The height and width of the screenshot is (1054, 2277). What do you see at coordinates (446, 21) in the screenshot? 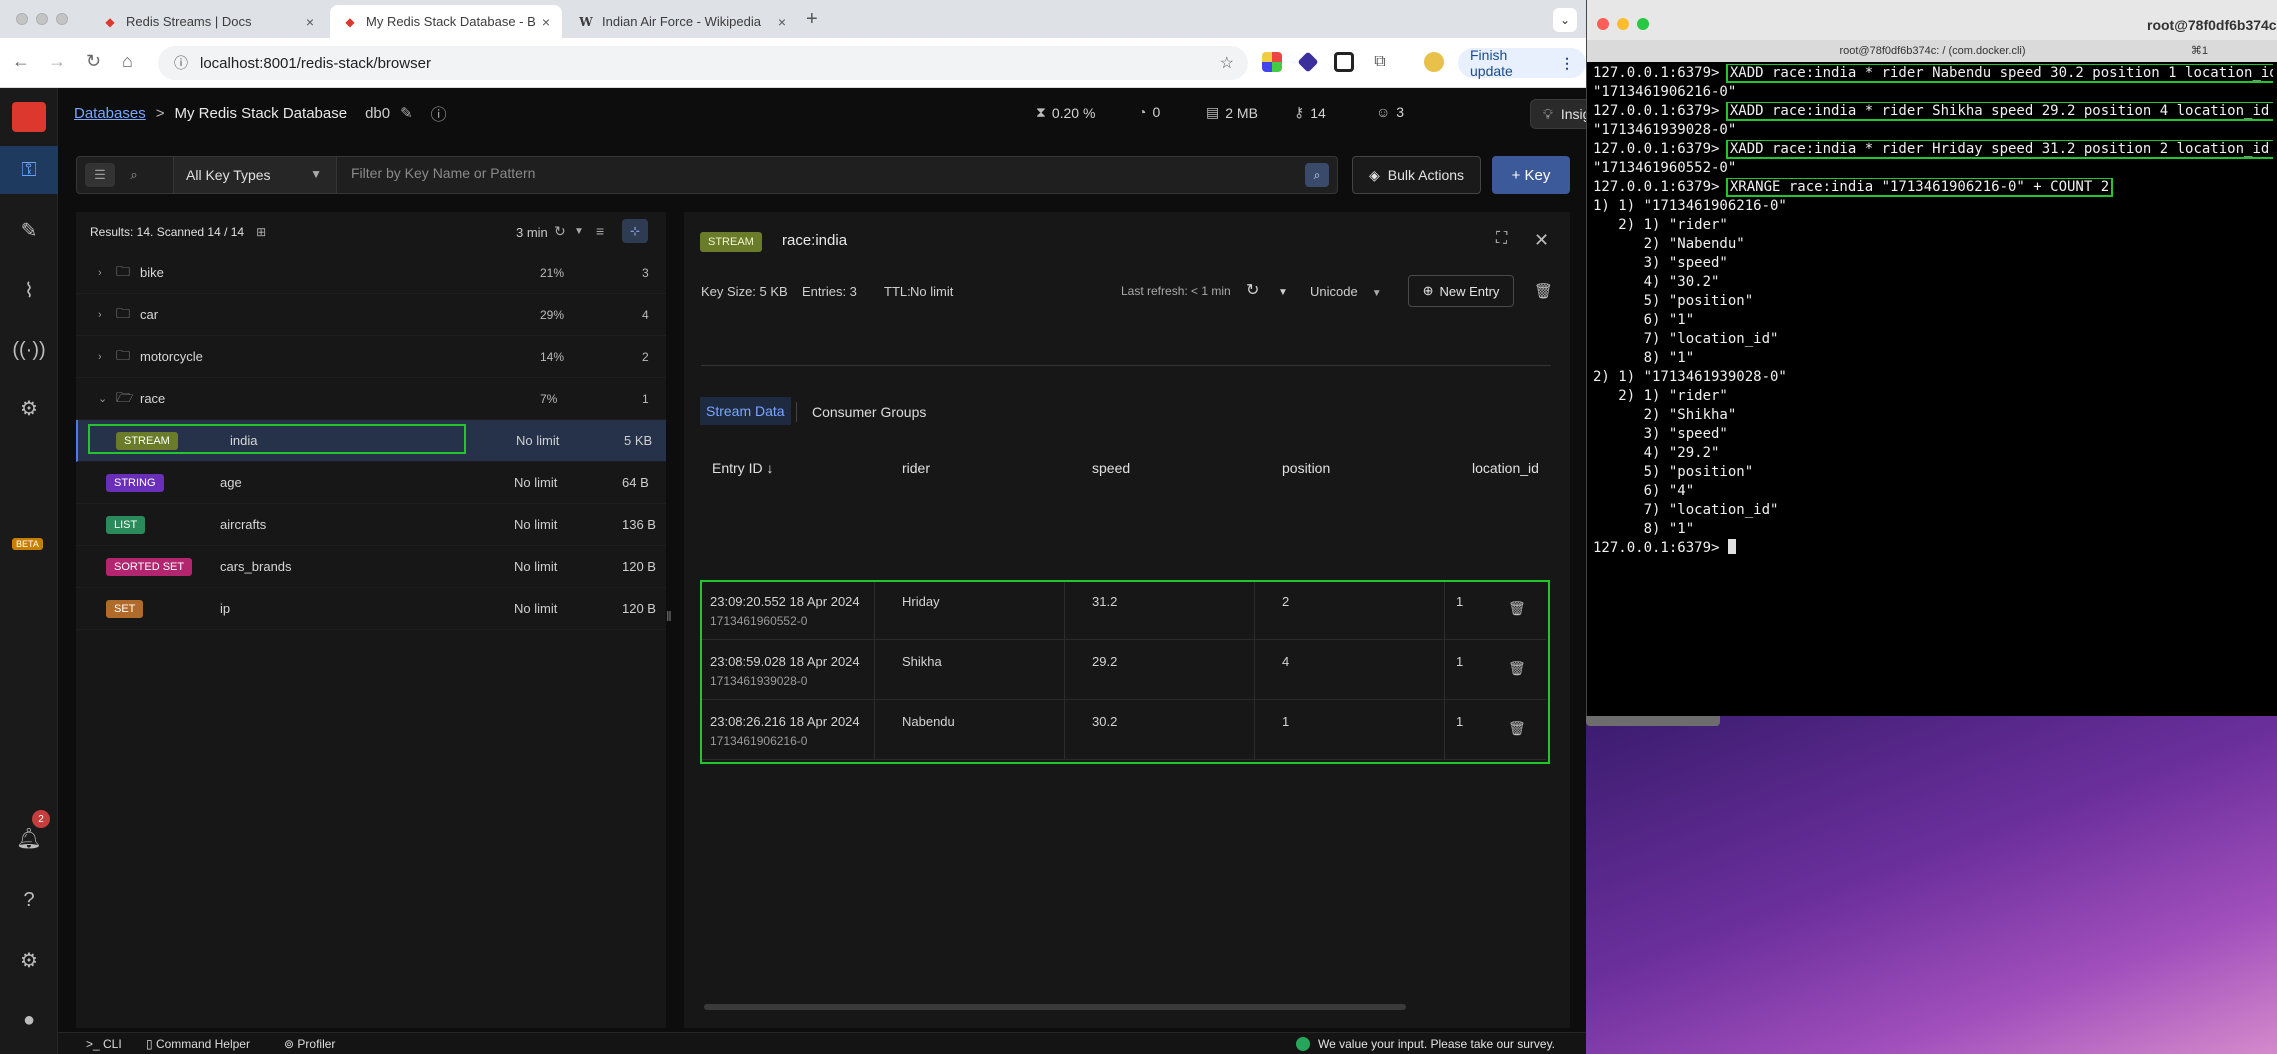
I see `browser-tab-redis-stack: ◆ My Redis Stack Database - B ×` at bounding box center [446, 21].